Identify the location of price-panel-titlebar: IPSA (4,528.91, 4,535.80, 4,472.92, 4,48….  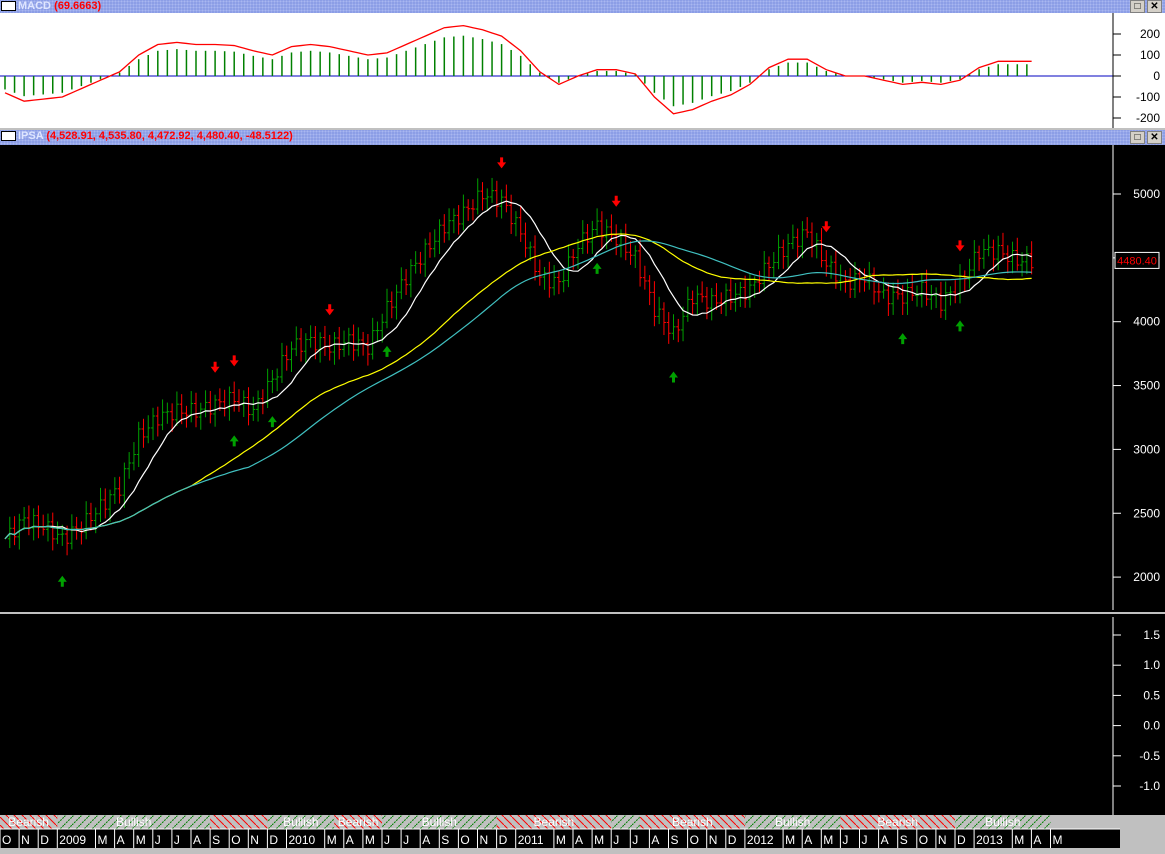
(582, 137).